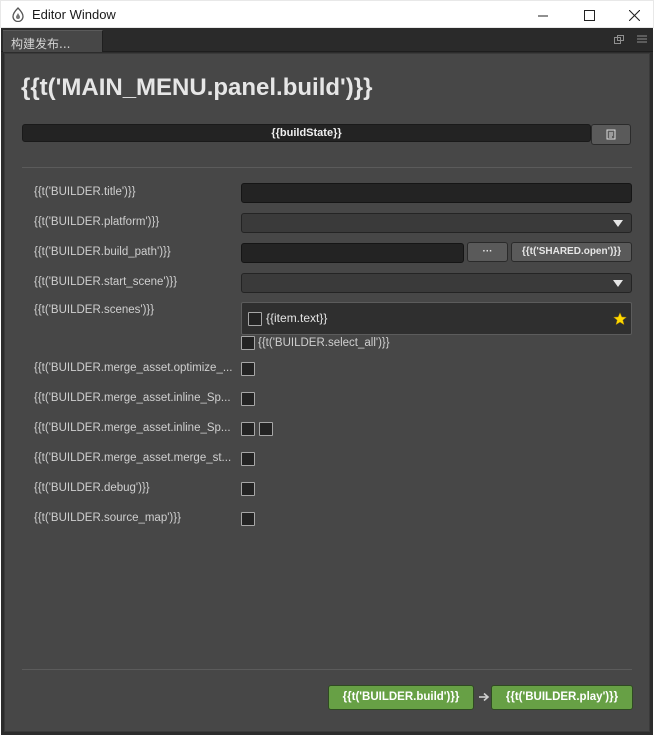 Image resolution: width=654 pixels, height=736 pixels. I want to click on platform-label: {{t('BUILDER.platform')}}, so click(97, 222).